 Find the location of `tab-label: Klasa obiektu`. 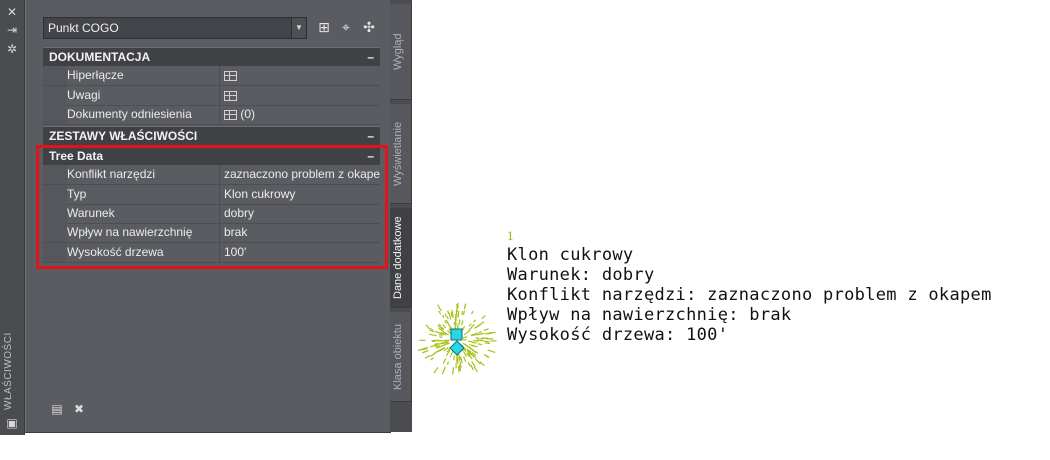

tab-label: Klasa obiektu is located at coordinates (401, 356).